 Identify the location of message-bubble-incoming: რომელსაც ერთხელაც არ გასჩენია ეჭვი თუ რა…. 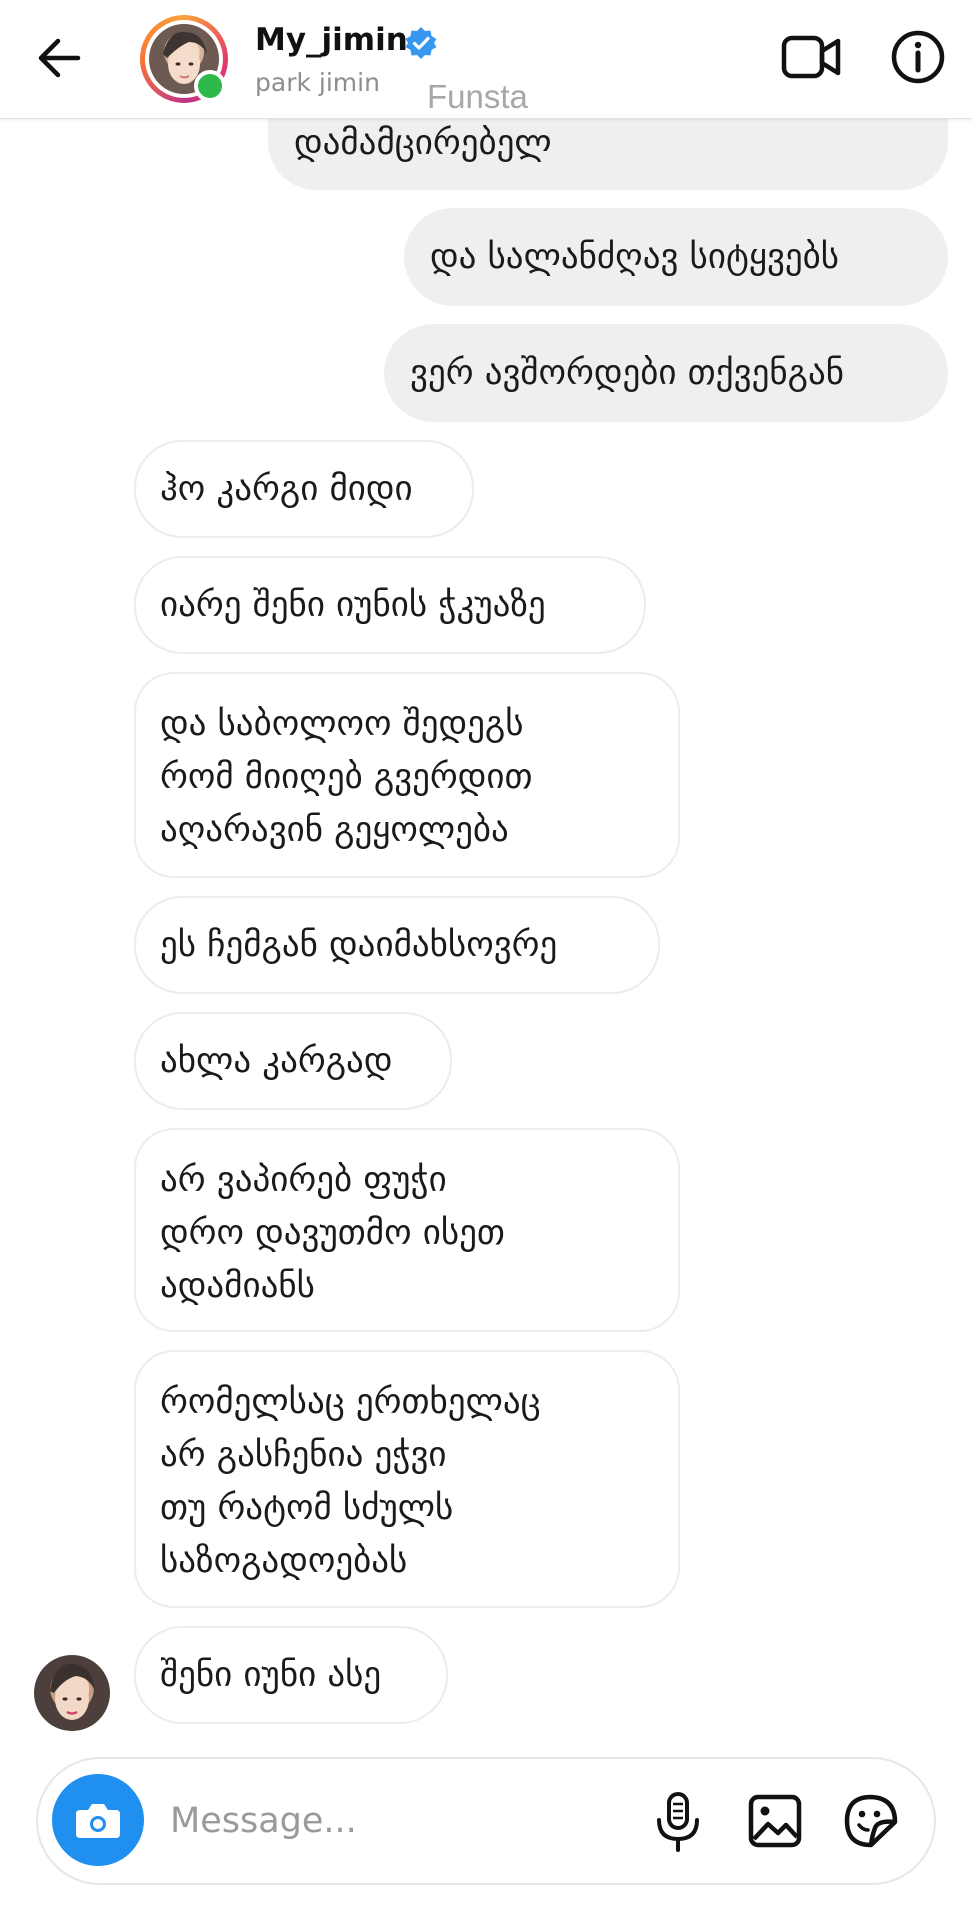
(407, 1479).